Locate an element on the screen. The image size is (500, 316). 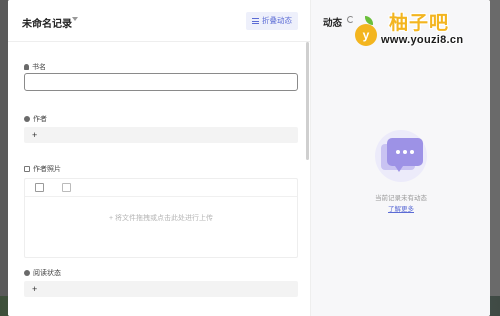
collapse-activity-button: 折叠动态 is located at coordinates (272, 21).